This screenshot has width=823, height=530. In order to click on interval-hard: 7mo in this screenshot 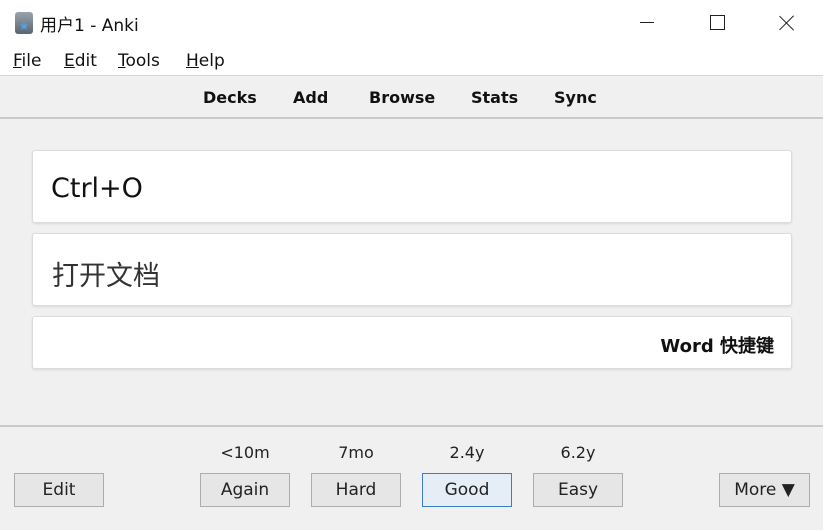, I will do `click(356, 452)`.